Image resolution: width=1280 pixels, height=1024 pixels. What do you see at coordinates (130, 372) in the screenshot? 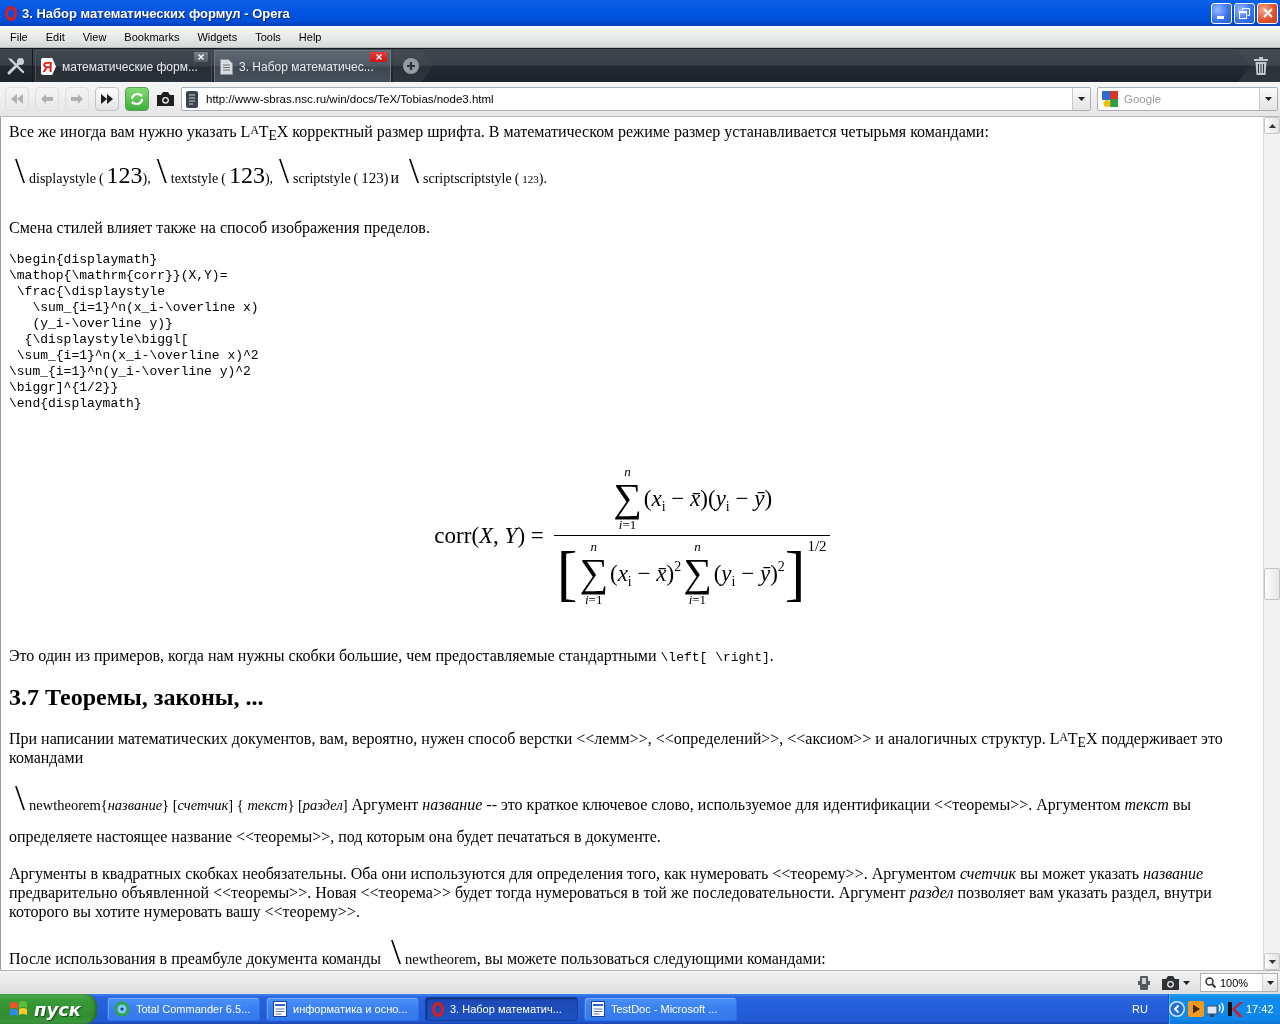
I see `code-line: \sum_{i=1}^n(y_i-\overline y)^2` at bounding box center [130, 372].